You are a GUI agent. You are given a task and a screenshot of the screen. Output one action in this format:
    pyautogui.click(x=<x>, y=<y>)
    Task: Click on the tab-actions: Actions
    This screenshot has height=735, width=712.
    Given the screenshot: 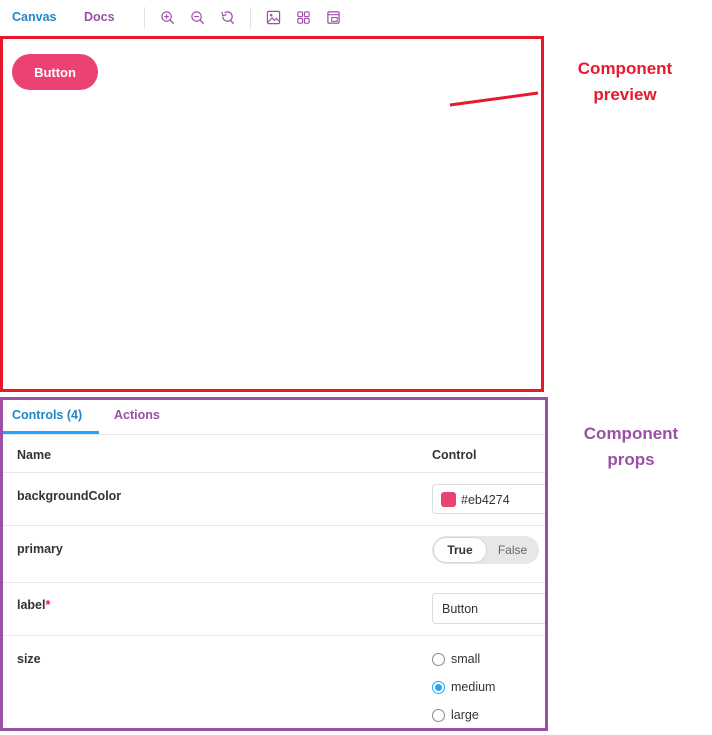 What is the action you would take?
    pyautogui.click(x=137, y=415)
    